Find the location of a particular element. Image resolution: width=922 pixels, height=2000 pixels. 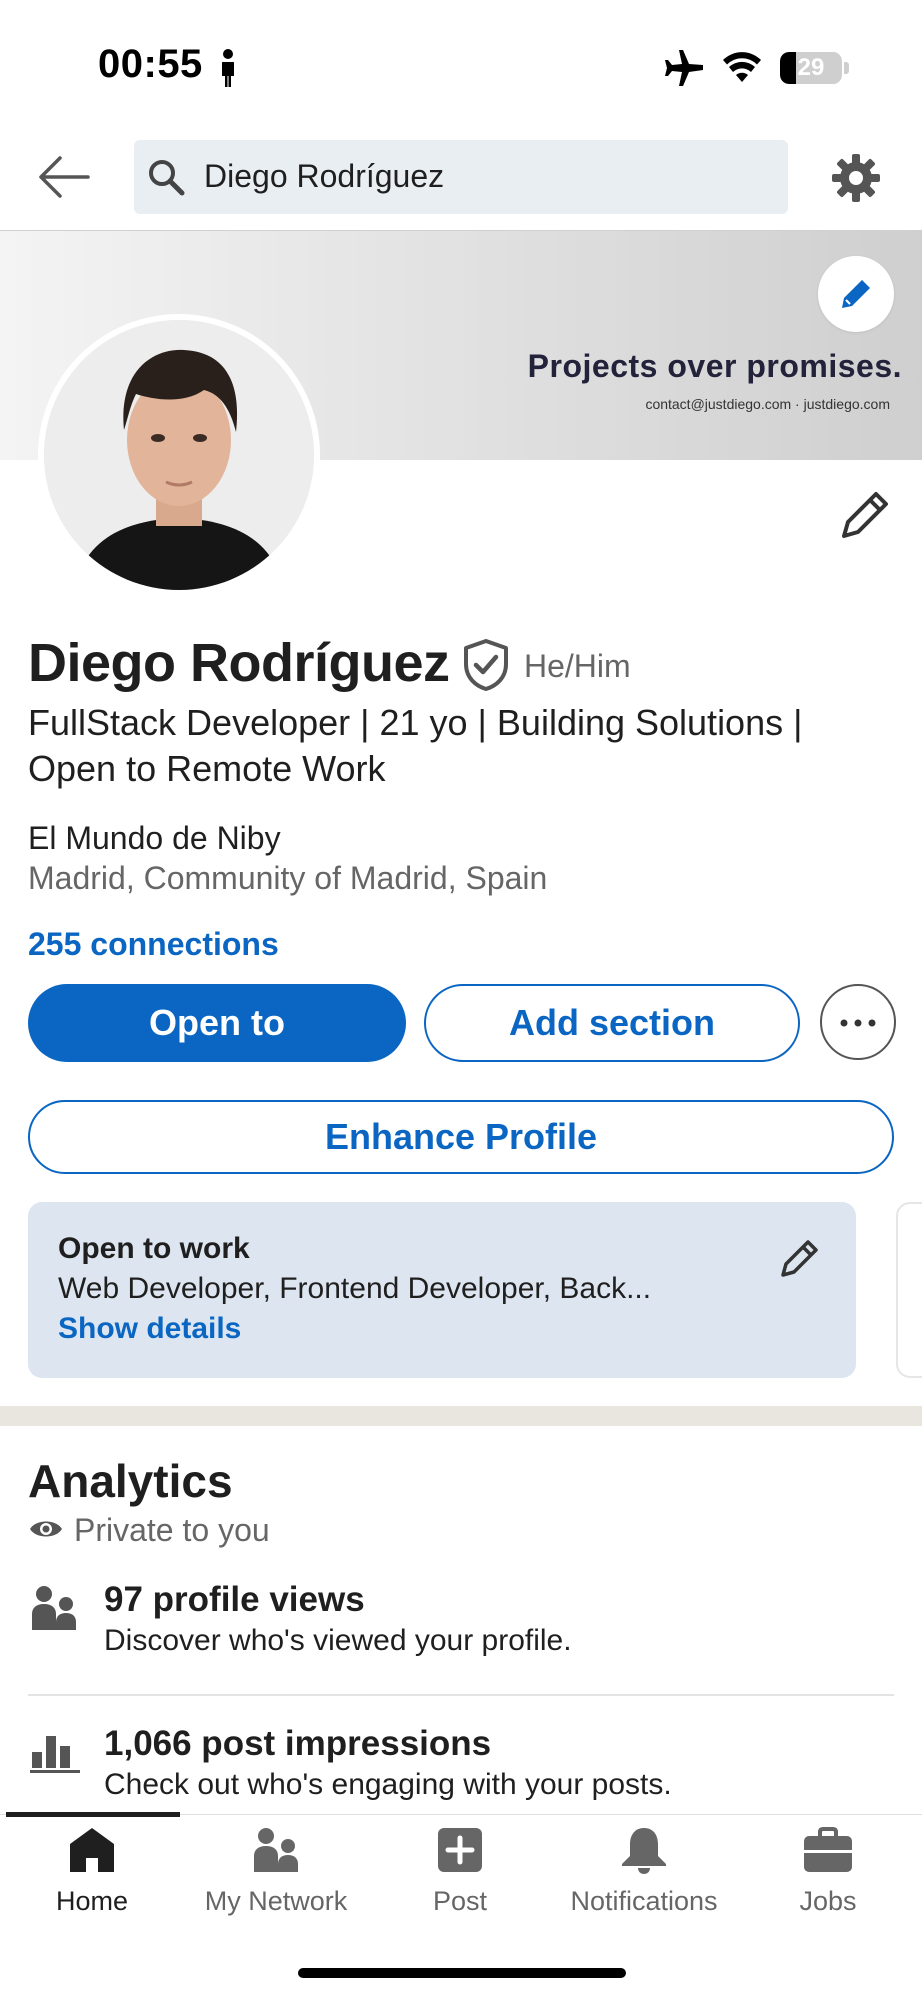

post-impressions-title: 1,066 post impressions is located at coordinates (297, 1744).